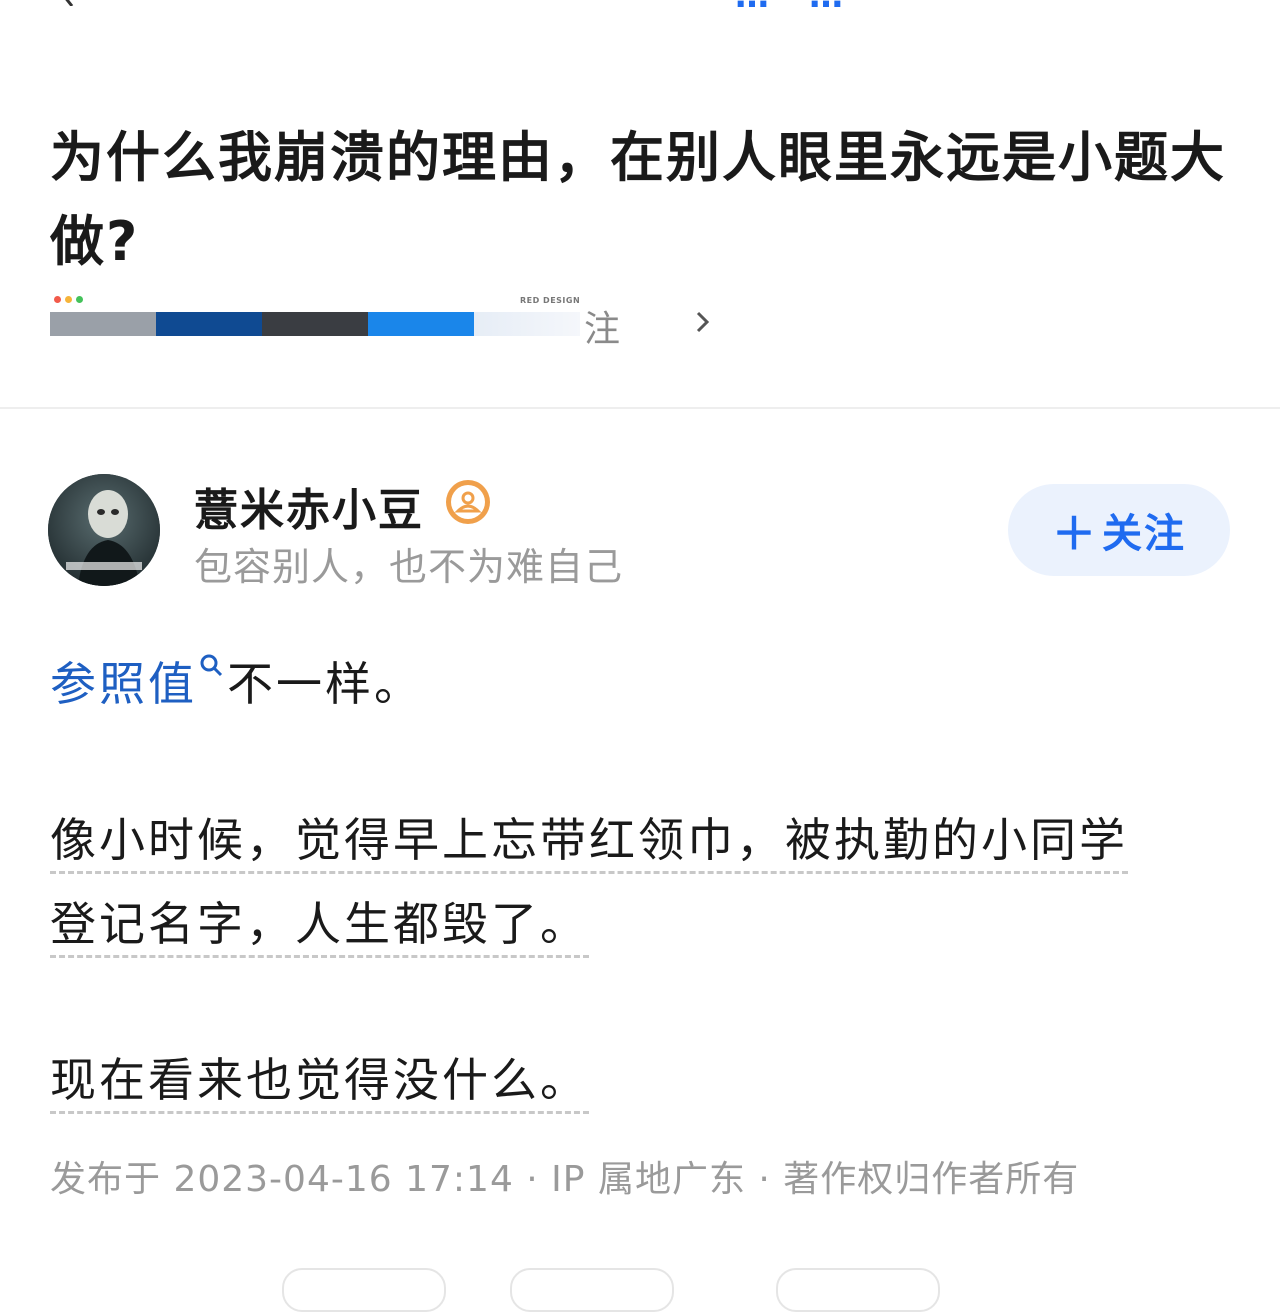  I want to click on avatar, so click(104, 530).